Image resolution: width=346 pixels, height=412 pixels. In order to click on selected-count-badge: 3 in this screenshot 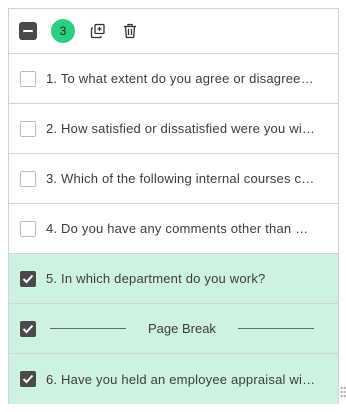, I will do `click(63, 31)`.